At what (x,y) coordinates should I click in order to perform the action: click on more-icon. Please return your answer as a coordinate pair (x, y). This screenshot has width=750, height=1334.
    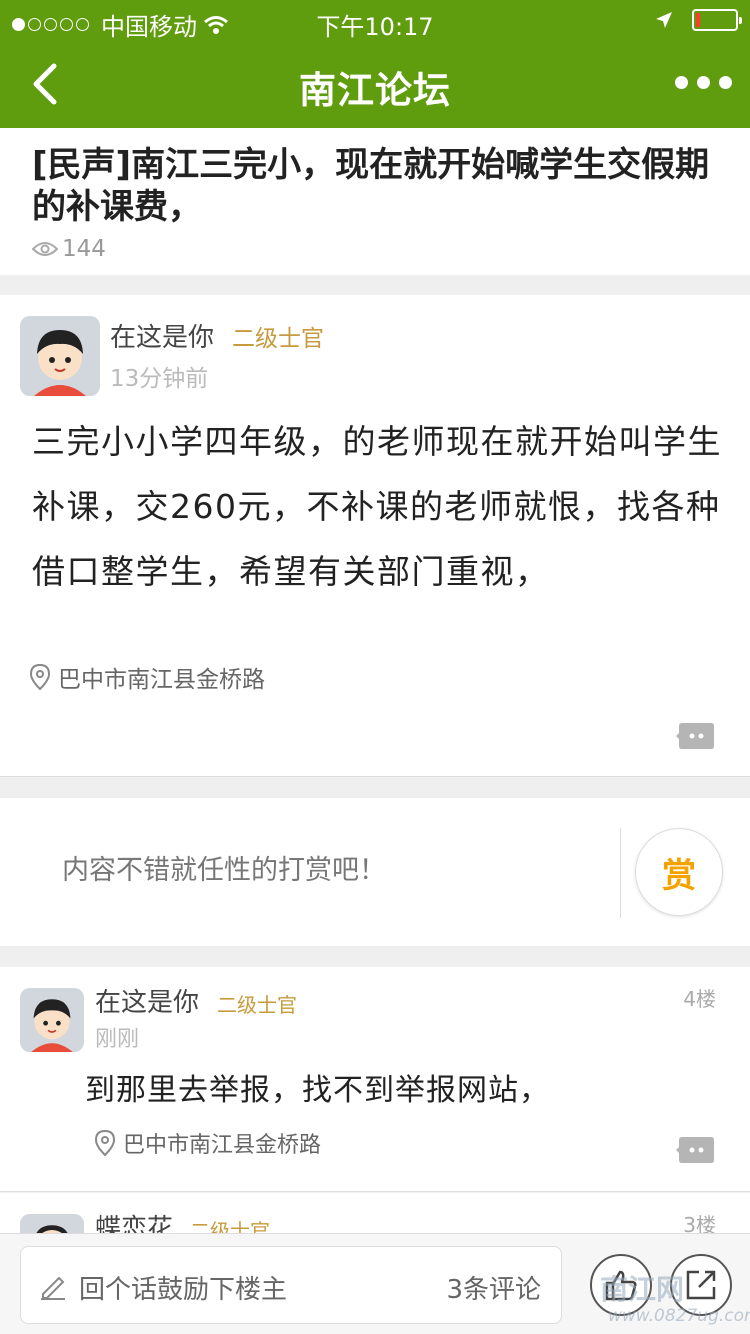
    Looking at the image, I should click on (703, 82).